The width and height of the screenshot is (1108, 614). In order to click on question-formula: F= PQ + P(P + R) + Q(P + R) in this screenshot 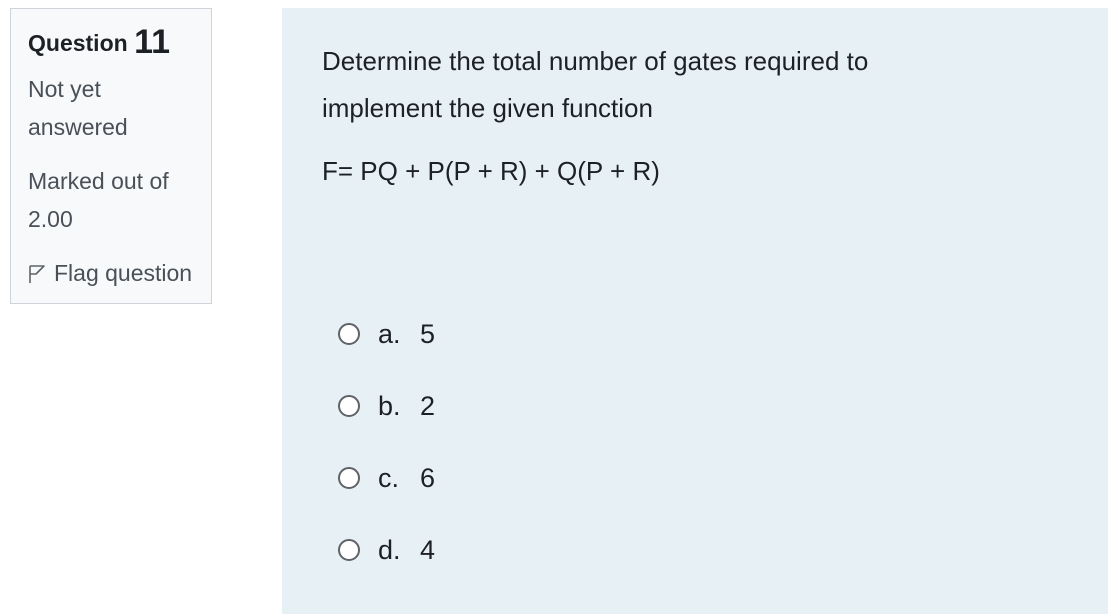, I will do `click(491, 171)`.